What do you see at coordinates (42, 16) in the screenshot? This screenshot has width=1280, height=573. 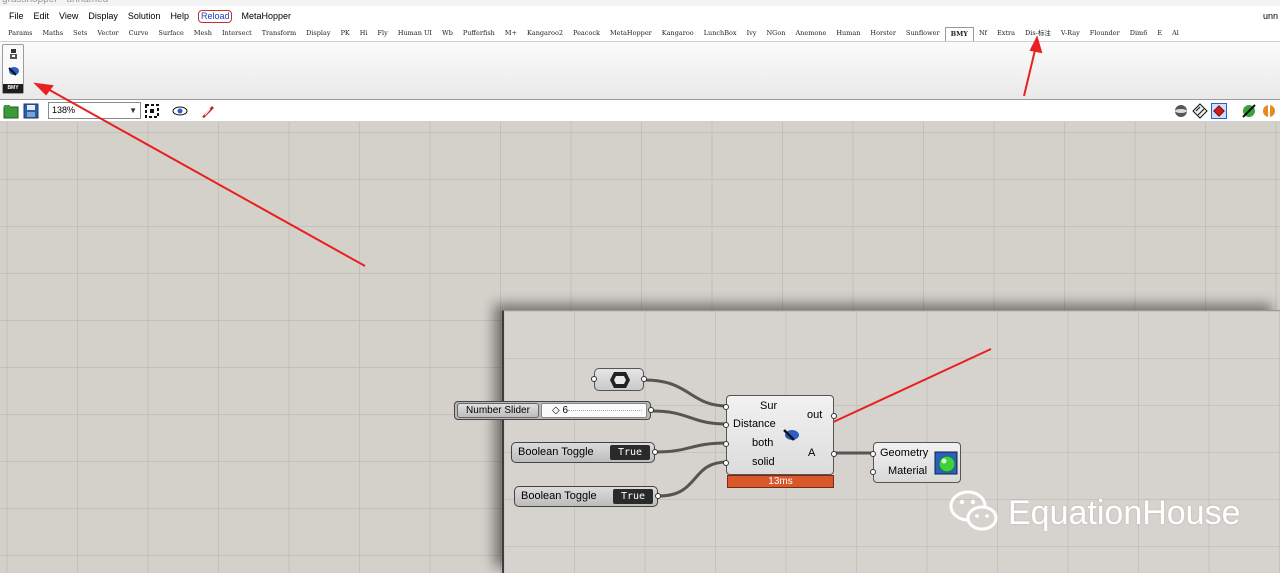 I see `menu-edit: Edit` at bounding box center [42, 16].